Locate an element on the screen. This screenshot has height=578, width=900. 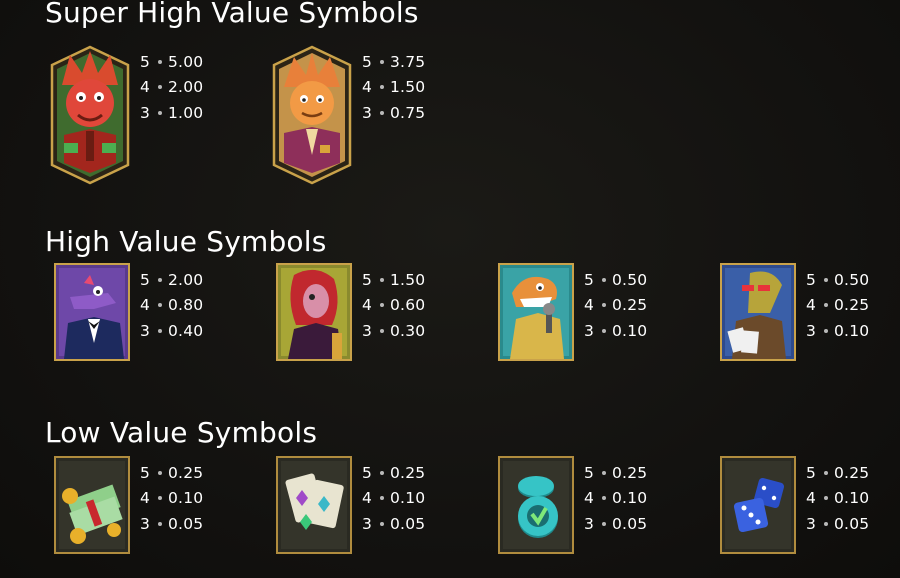
pay-line: 5 5.00 is located at coordinates (171, 62).